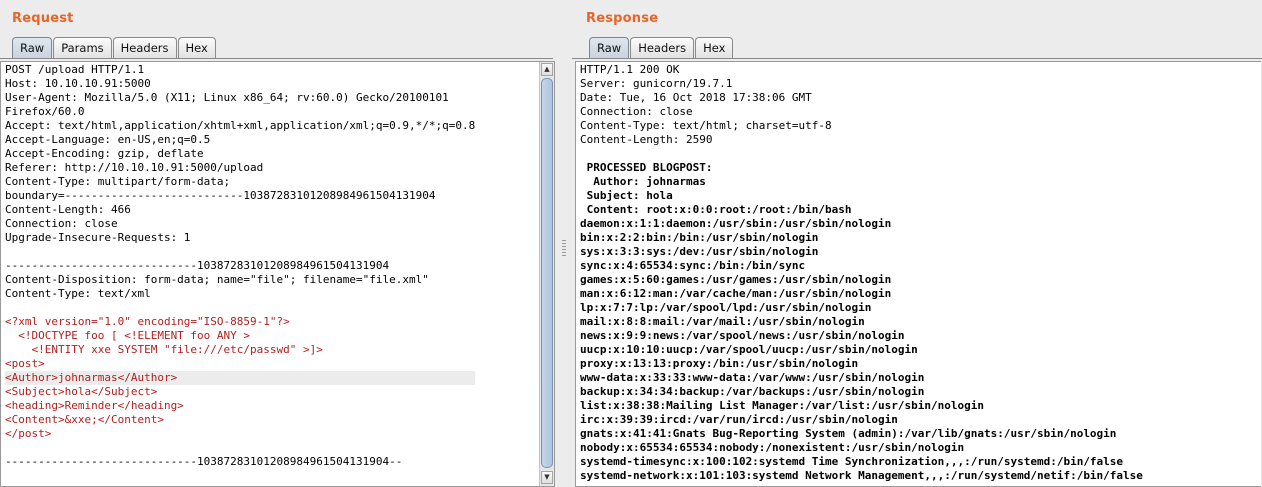  Describe the element at coordinates (696, 97) in the screenshot. I see `code-line: Date: Tue, 16 Oct 2018 17:38:06 GMT` at that location.